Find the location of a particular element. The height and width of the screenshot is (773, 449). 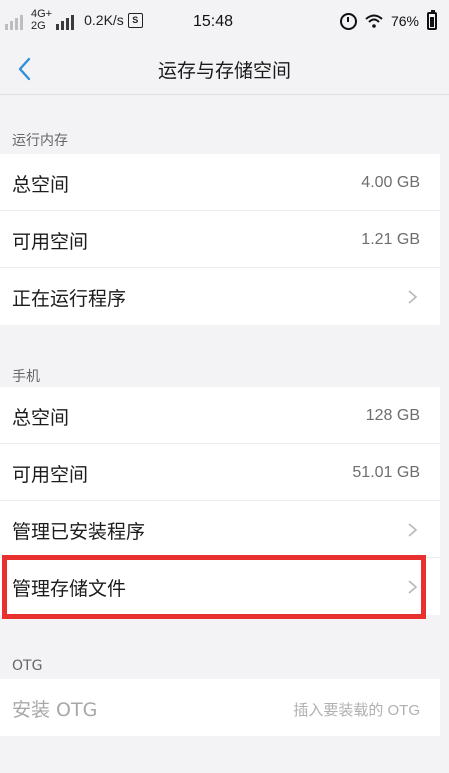

battery-percentage: 76% is located at coordinates (404, 21).